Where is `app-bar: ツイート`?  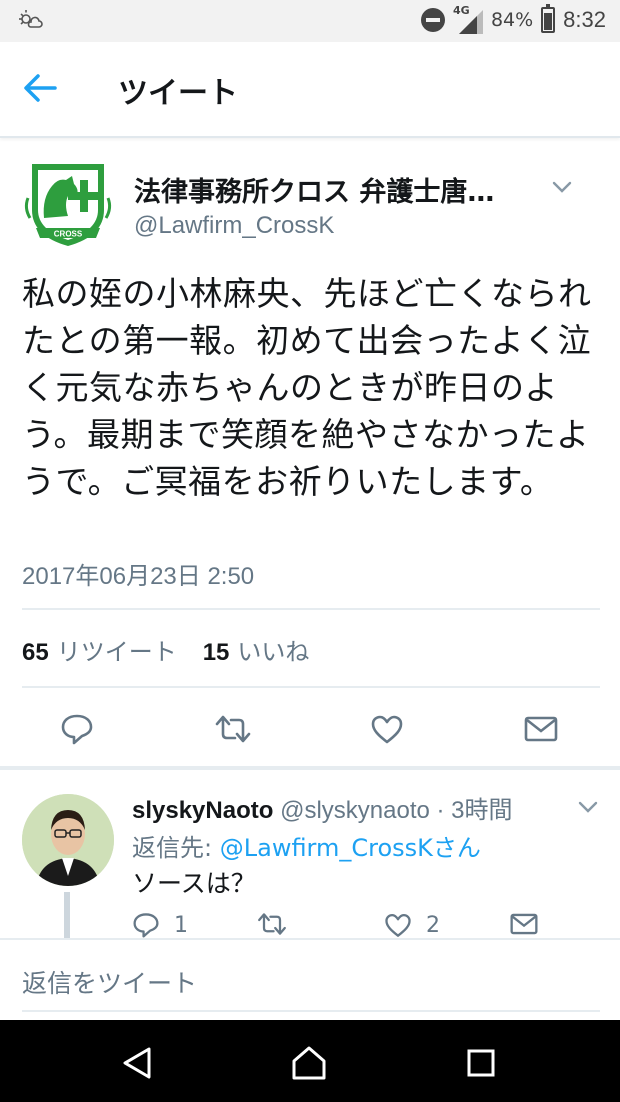
app-bar: ツイート is located at coordinates (310, 90).